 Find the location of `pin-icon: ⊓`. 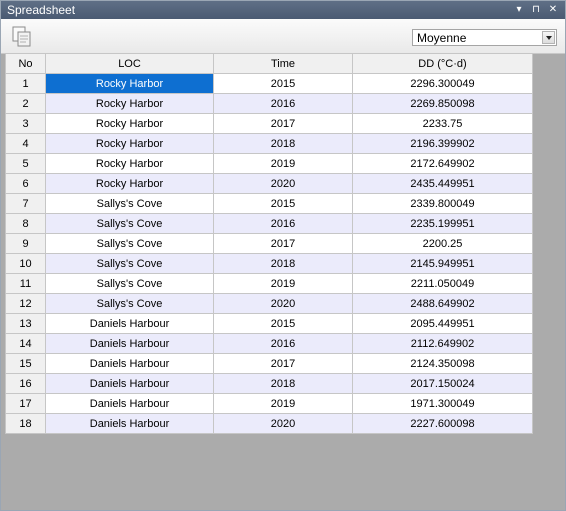

pin-icon: ⊓ is located at coordinates (536, 9).